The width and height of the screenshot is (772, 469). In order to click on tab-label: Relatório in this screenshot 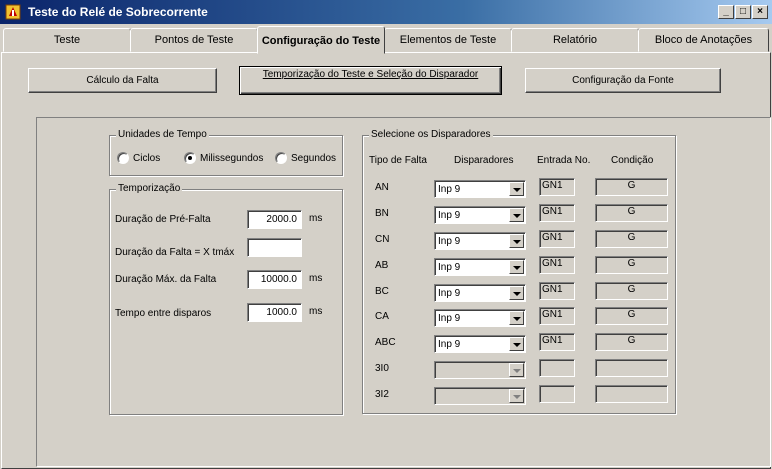, I will do `click(575, 40)`.